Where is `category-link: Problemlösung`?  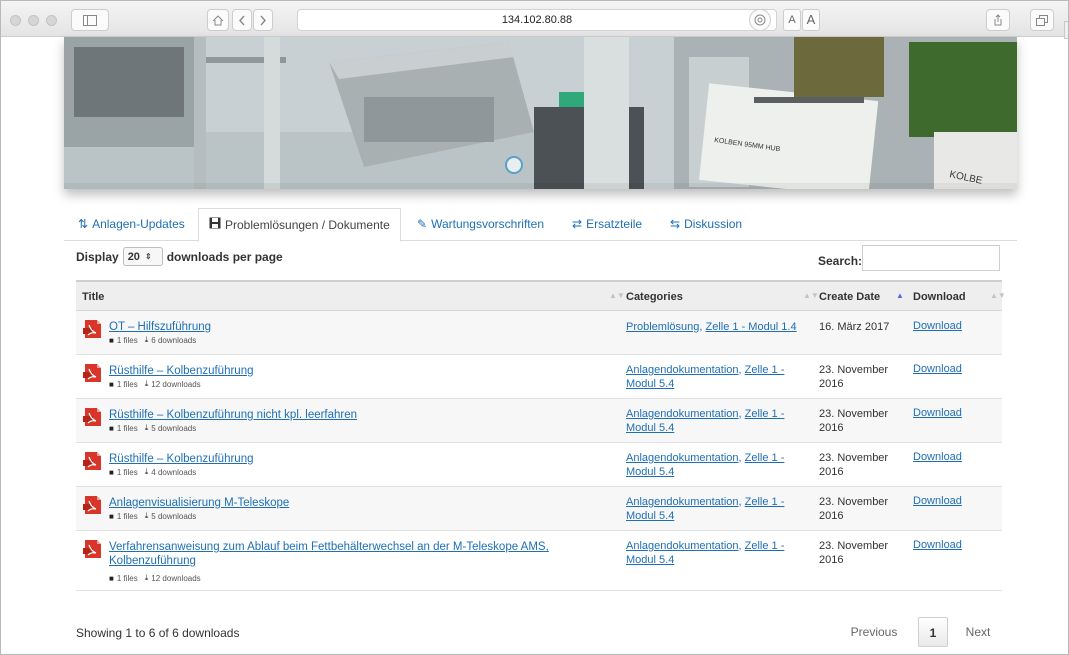
category-link: Problemlösung is located at coordinates (662, 327).